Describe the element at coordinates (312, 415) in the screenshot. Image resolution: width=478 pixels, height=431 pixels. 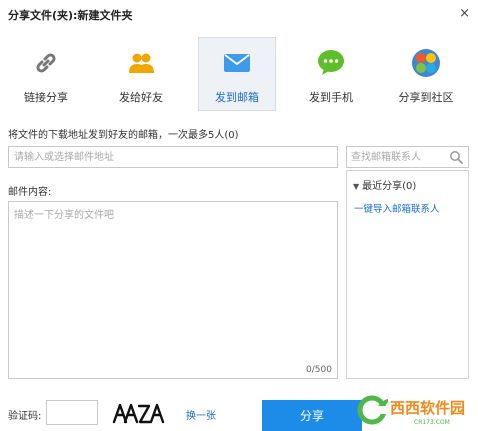
I see `share-button: 分享` at that location.